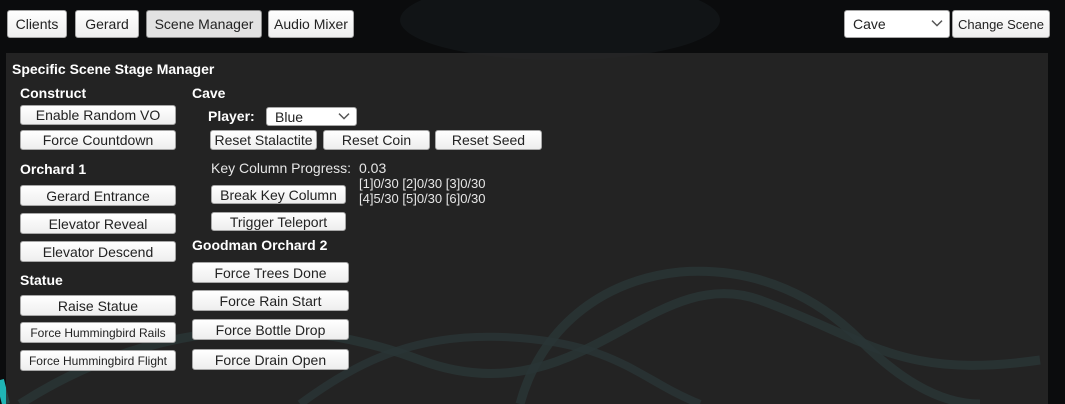 The image size is (1065, 404). What do you see at coordinates (281, 168) in the screenshot?
I see `key-column-progress-label: Key Column Progress:` at bounding box center [281, 168].